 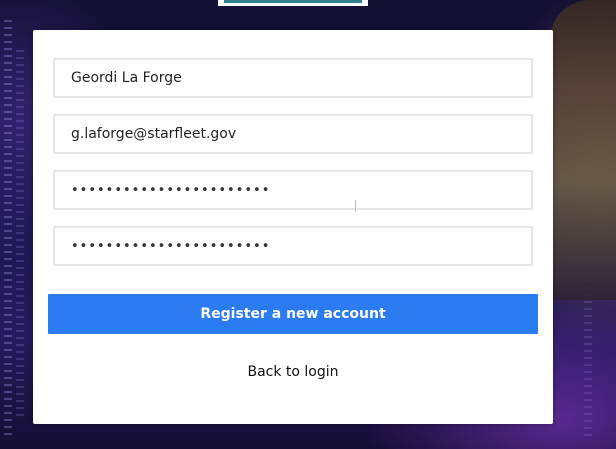 What do you see at coordinates (126, 78) in the screenshot?
I see `full-name-value: Geordi La Forge` at bounding box center [126, 78].